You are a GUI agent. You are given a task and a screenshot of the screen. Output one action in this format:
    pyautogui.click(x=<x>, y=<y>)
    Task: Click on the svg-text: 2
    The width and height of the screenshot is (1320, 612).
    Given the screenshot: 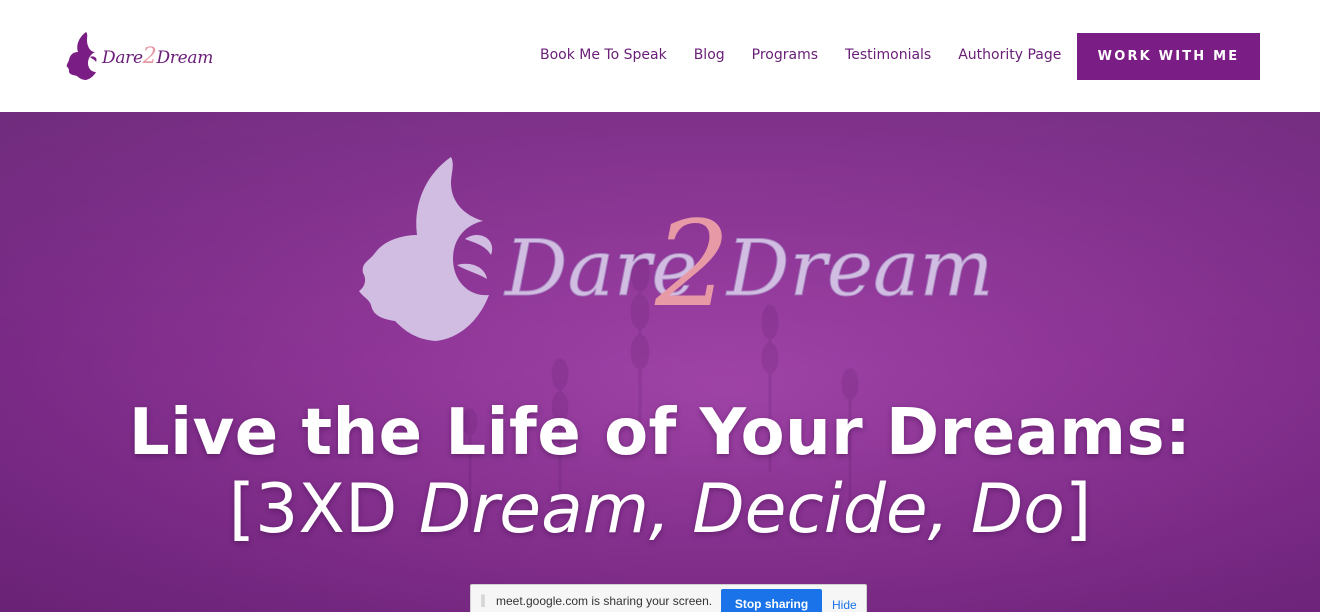 What is the action you would take?
    pyautogui.click(x=692, y=264)
    